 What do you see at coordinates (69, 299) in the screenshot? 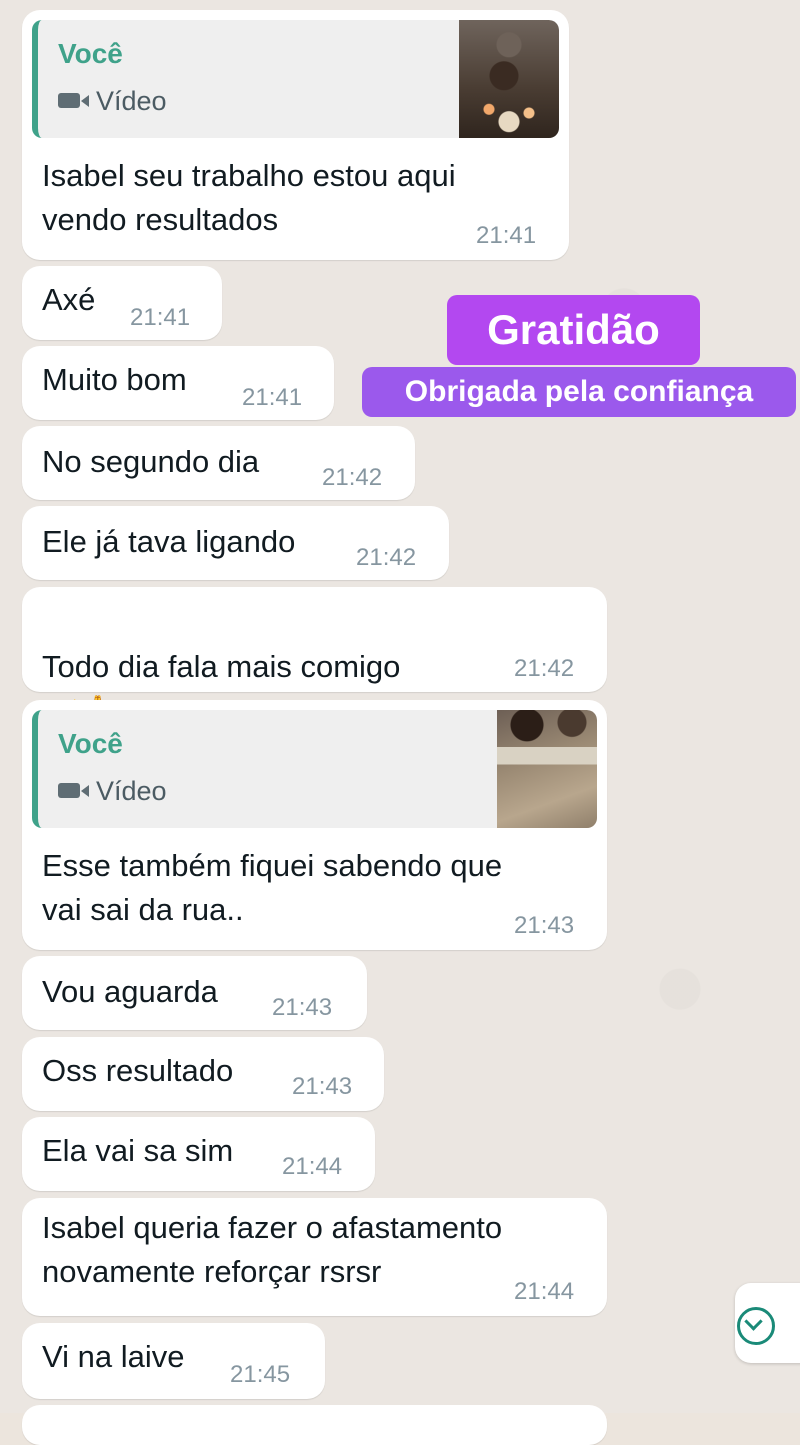
I see `message-text: Axé` at bounding box center [69, 299].